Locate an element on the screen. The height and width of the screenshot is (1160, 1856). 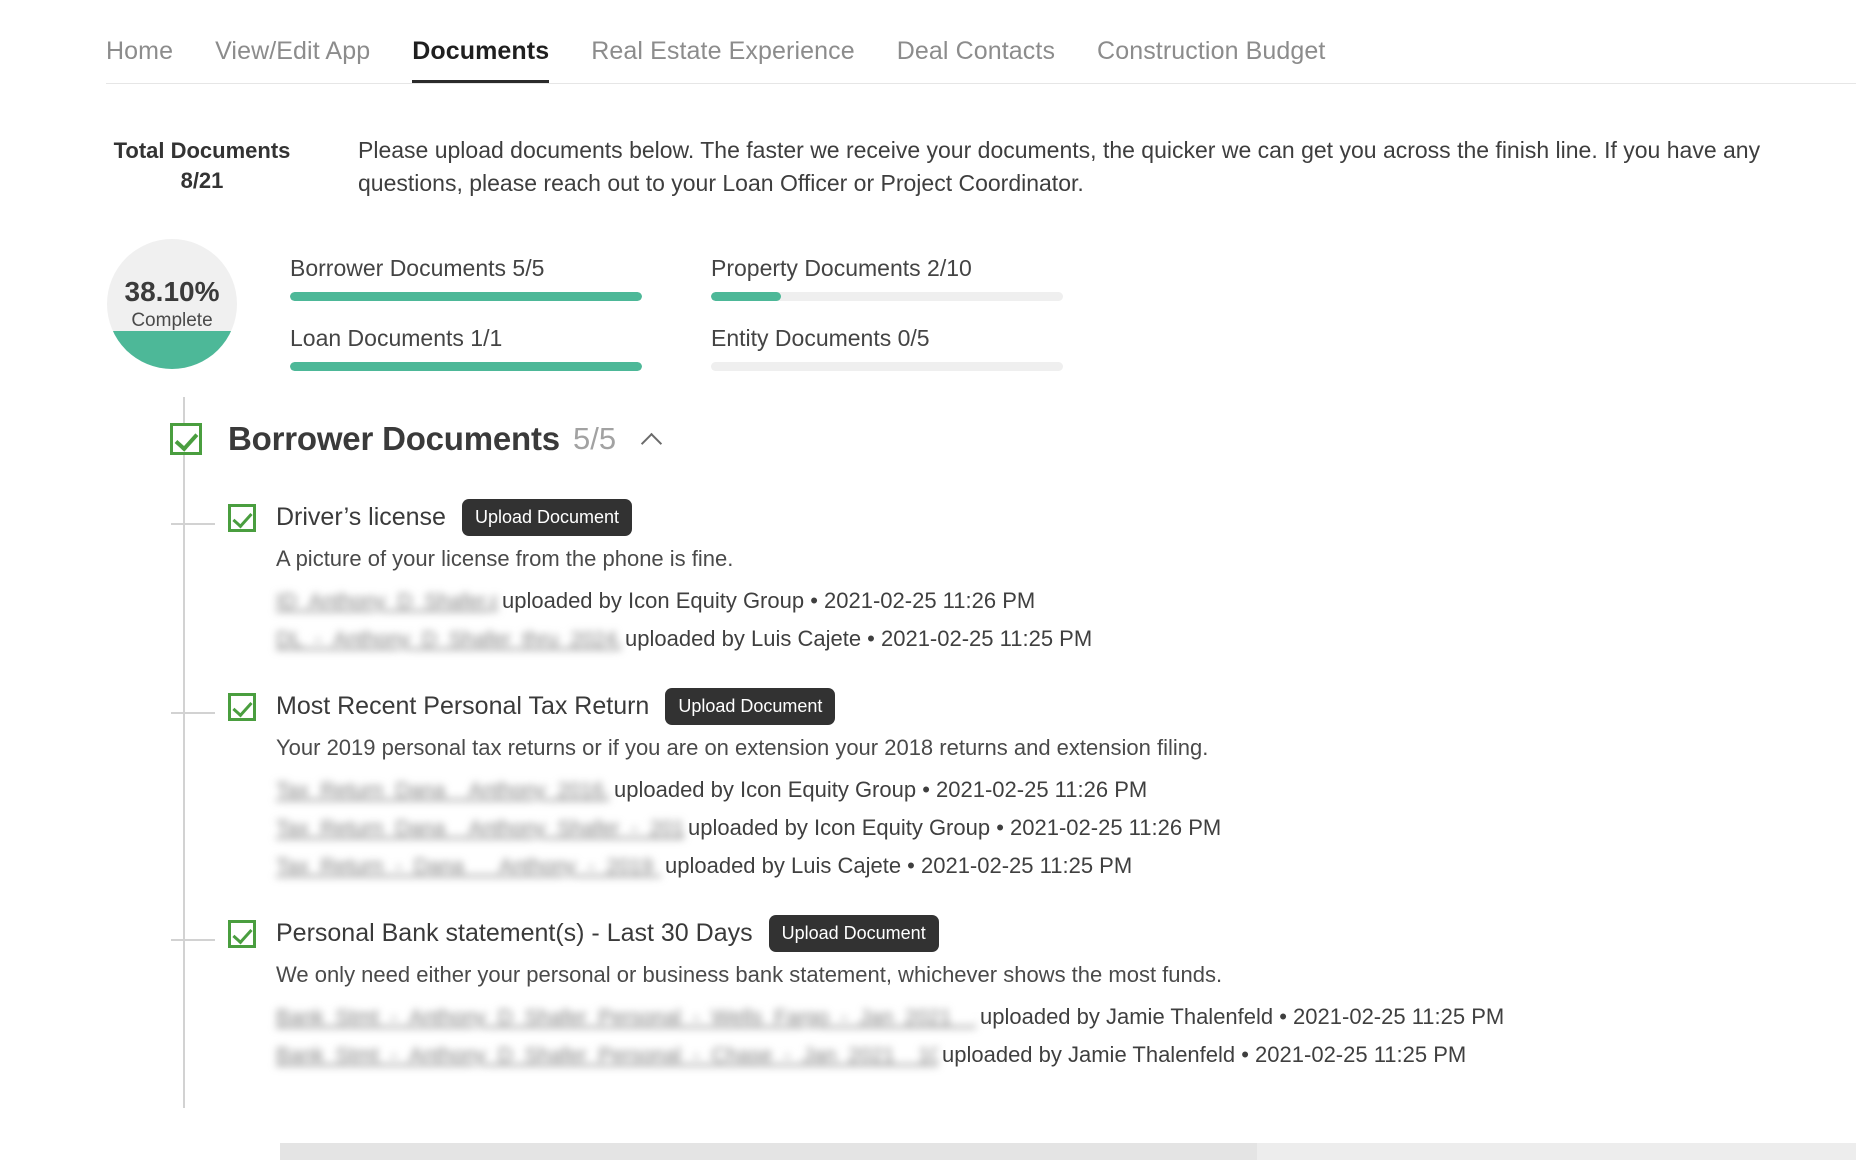
nav-divider is located at coordinates (981, 83).